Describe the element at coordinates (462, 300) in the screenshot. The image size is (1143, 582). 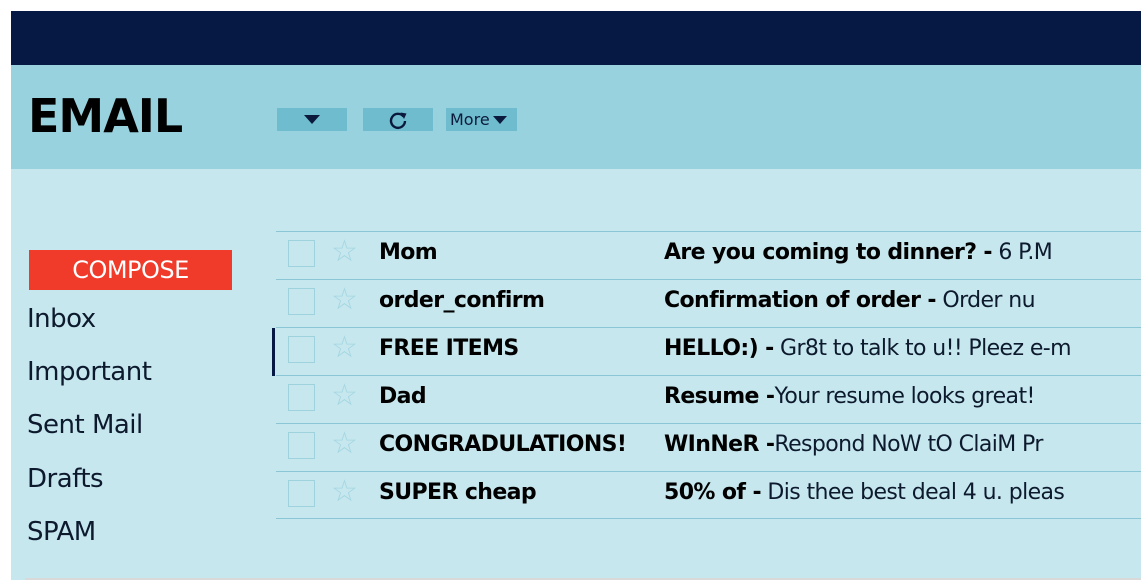
I see `email-sender: order_confirm` at that location.